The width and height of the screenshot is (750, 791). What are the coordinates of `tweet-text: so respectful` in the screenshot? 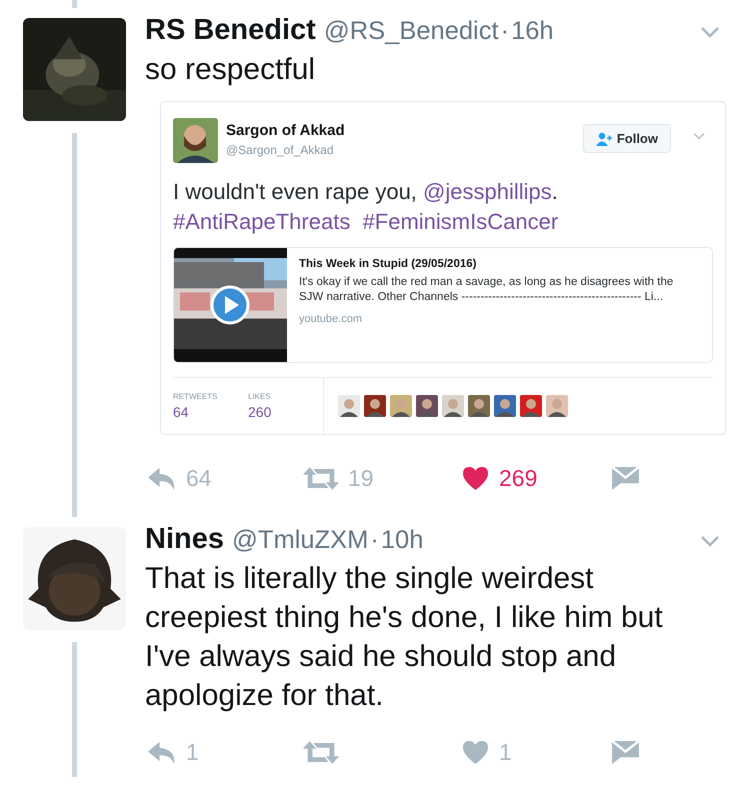 It's located at (230, 70).